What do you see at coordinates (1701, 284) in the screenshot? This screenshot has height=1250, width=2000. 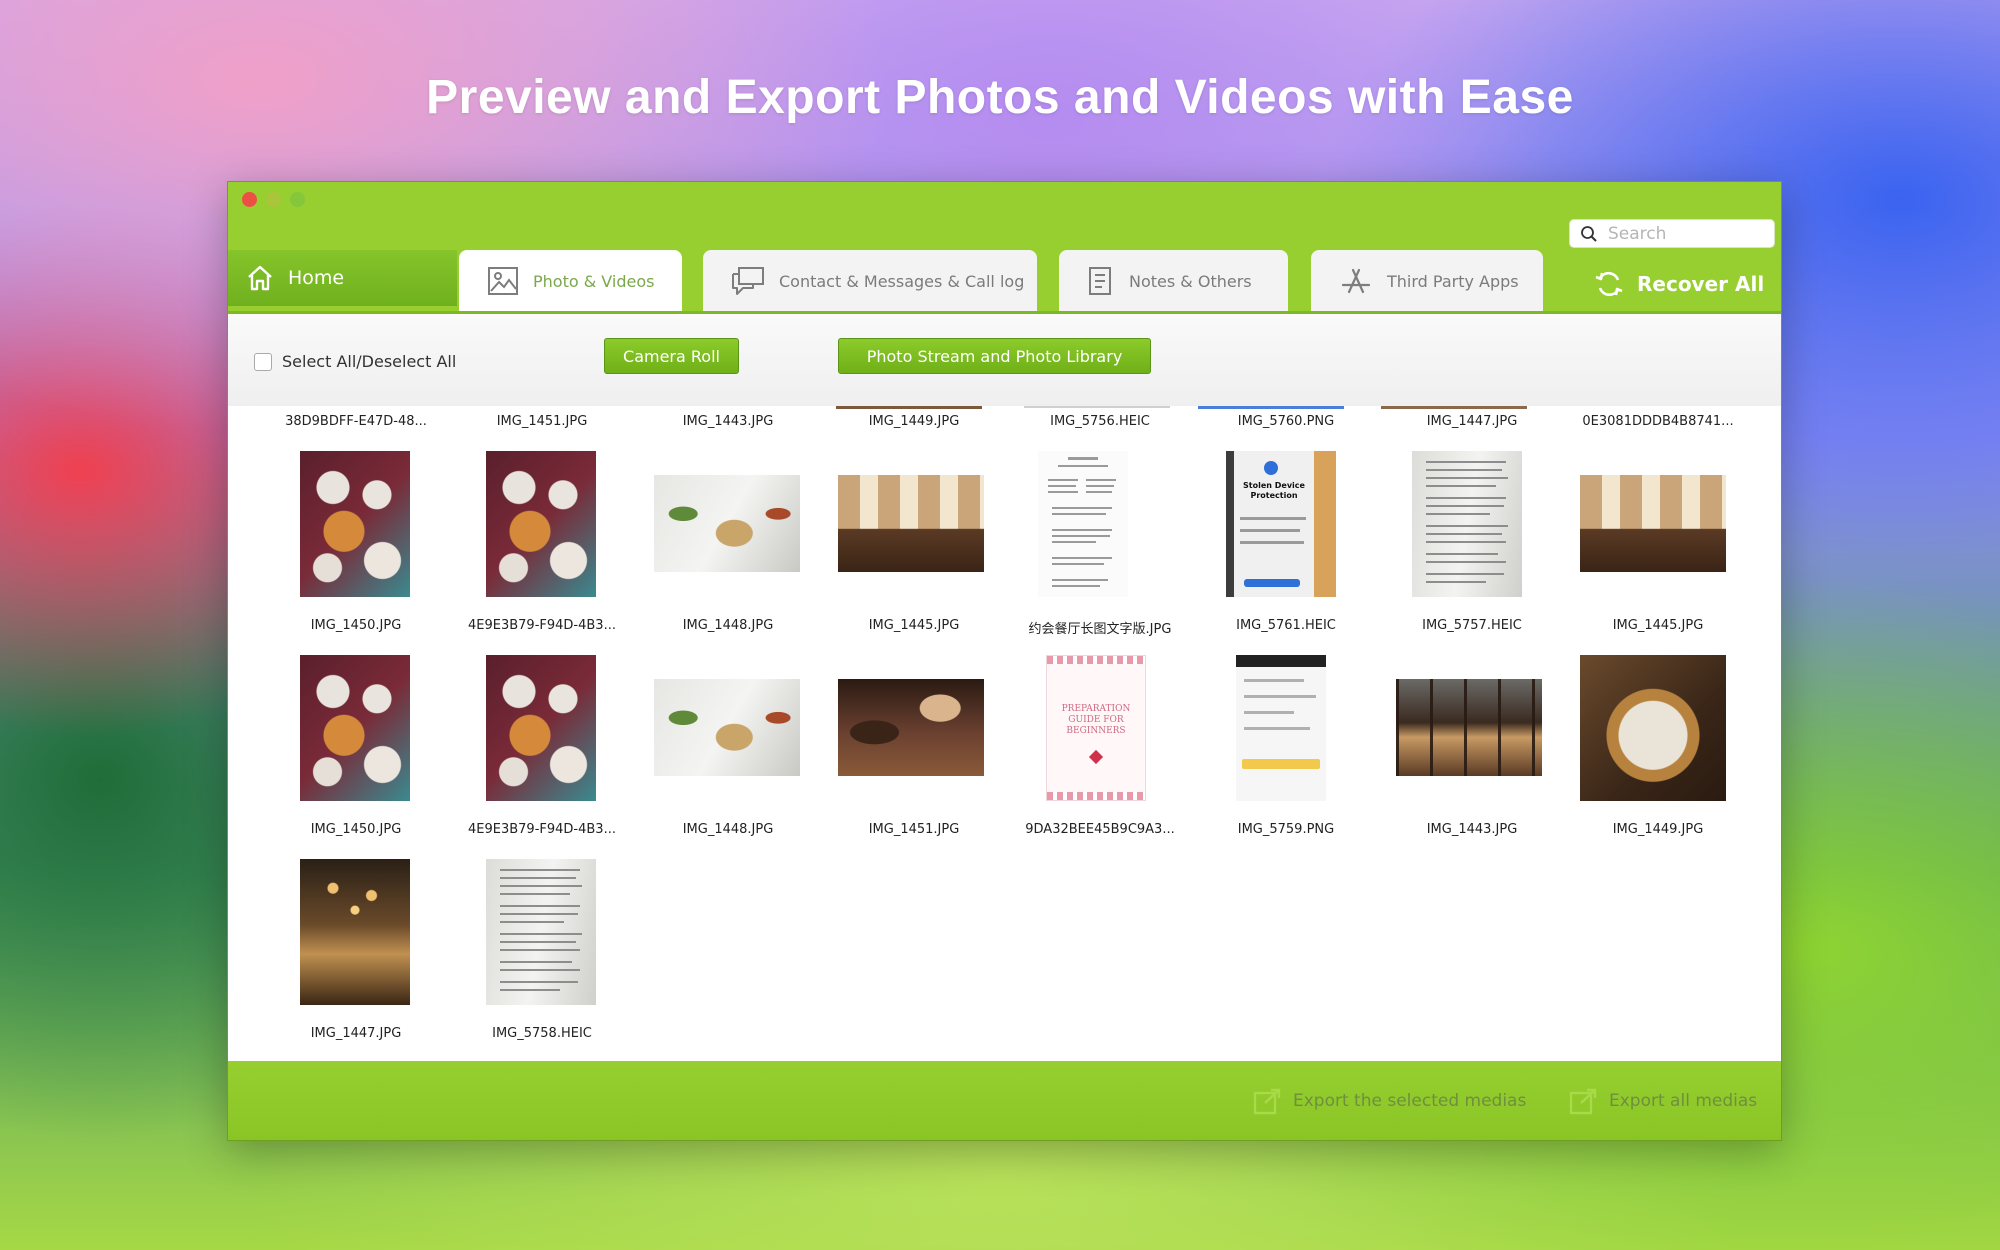 I see `recover-all-label: Recover All` at bounding box center [1701, 284].